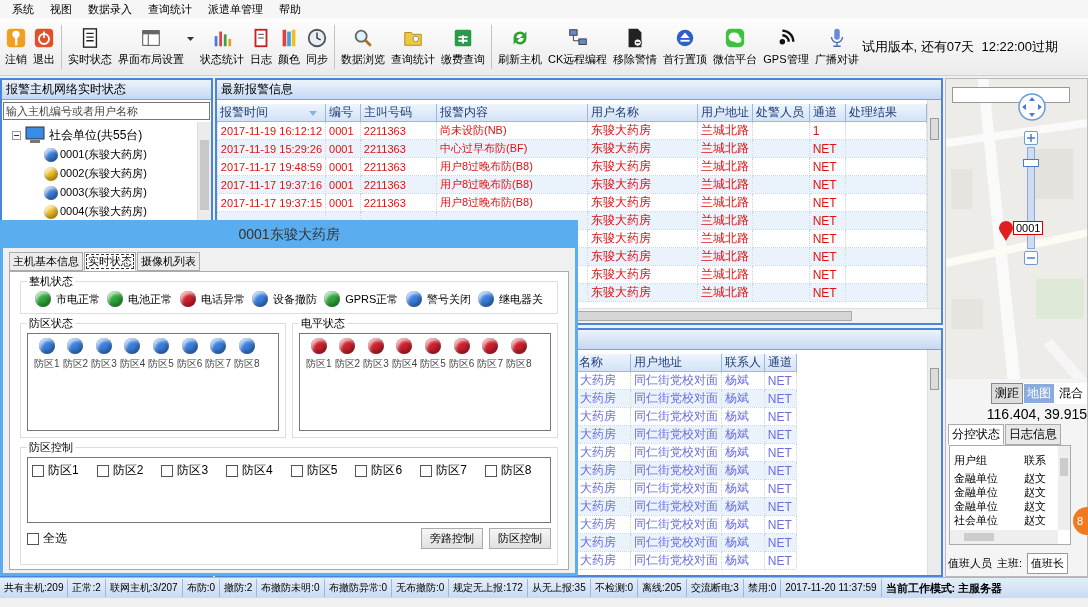 This screenshot has width=1088, height=607. What do you see at coordinates (103, 192) in the screenshot?
I see `tree-item: 0003(东骏大药房)` at bounding box center [103, 192].